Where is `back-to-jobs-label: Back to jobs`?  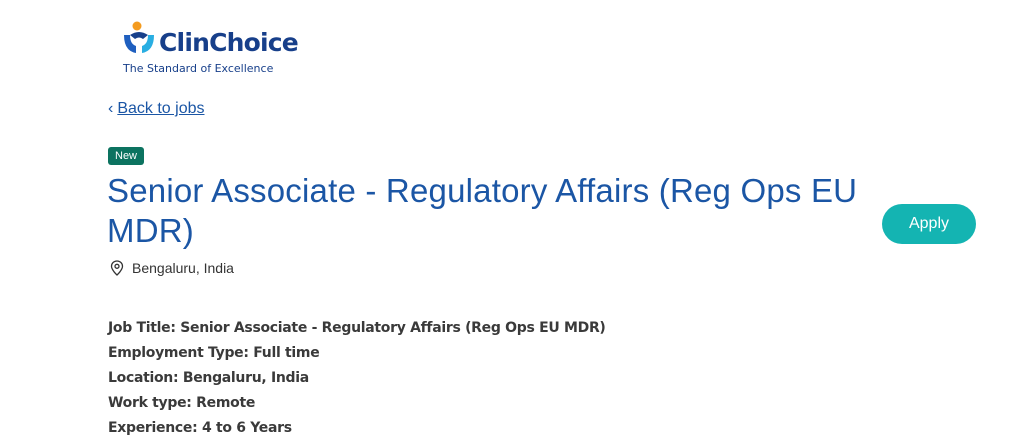
back-to-jobs-label: Back to jobs is located at coordinates (161, 108).